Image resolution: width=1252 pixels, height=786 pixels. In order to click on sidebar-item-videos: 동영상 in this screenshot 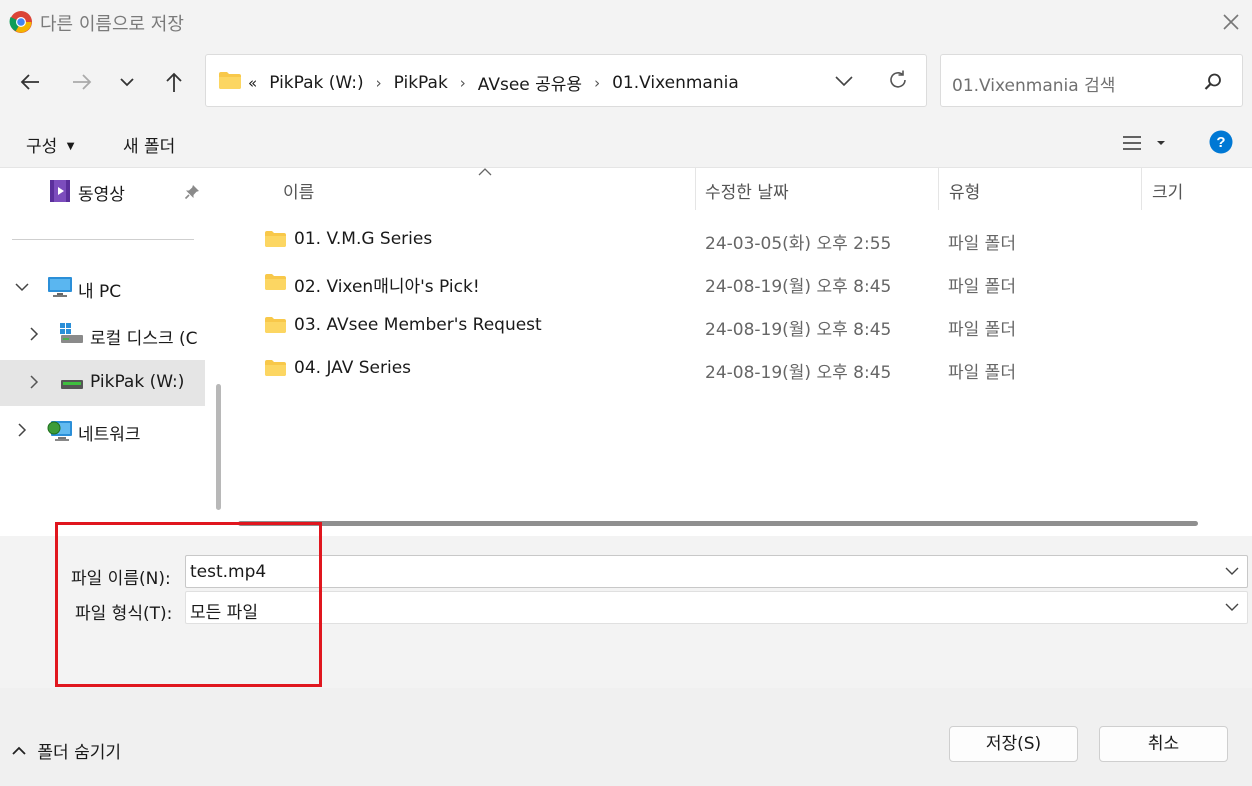, I will do `click(102, 191)`.